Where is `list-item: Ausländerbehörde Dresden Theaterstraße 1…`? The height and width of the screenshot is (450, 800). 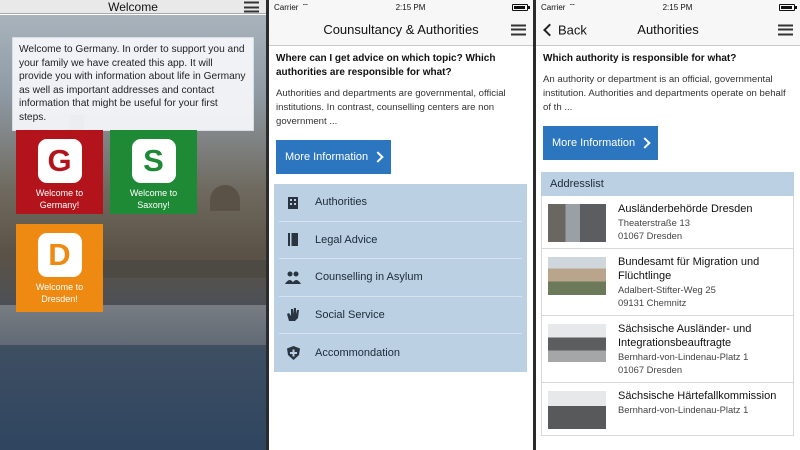 list-item: Ausländerbehörde Dresden Theaterstraße 1… is located at coordinates (667, 222).